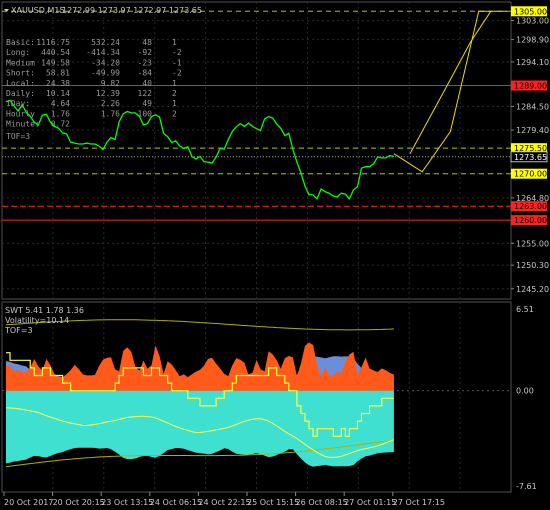 The height and width of the screenshot is (510, 550). What do you see at coordinates (145, 113) in the screenshot?
I see `stats-cell: 100` at bounding box center [145, 113].